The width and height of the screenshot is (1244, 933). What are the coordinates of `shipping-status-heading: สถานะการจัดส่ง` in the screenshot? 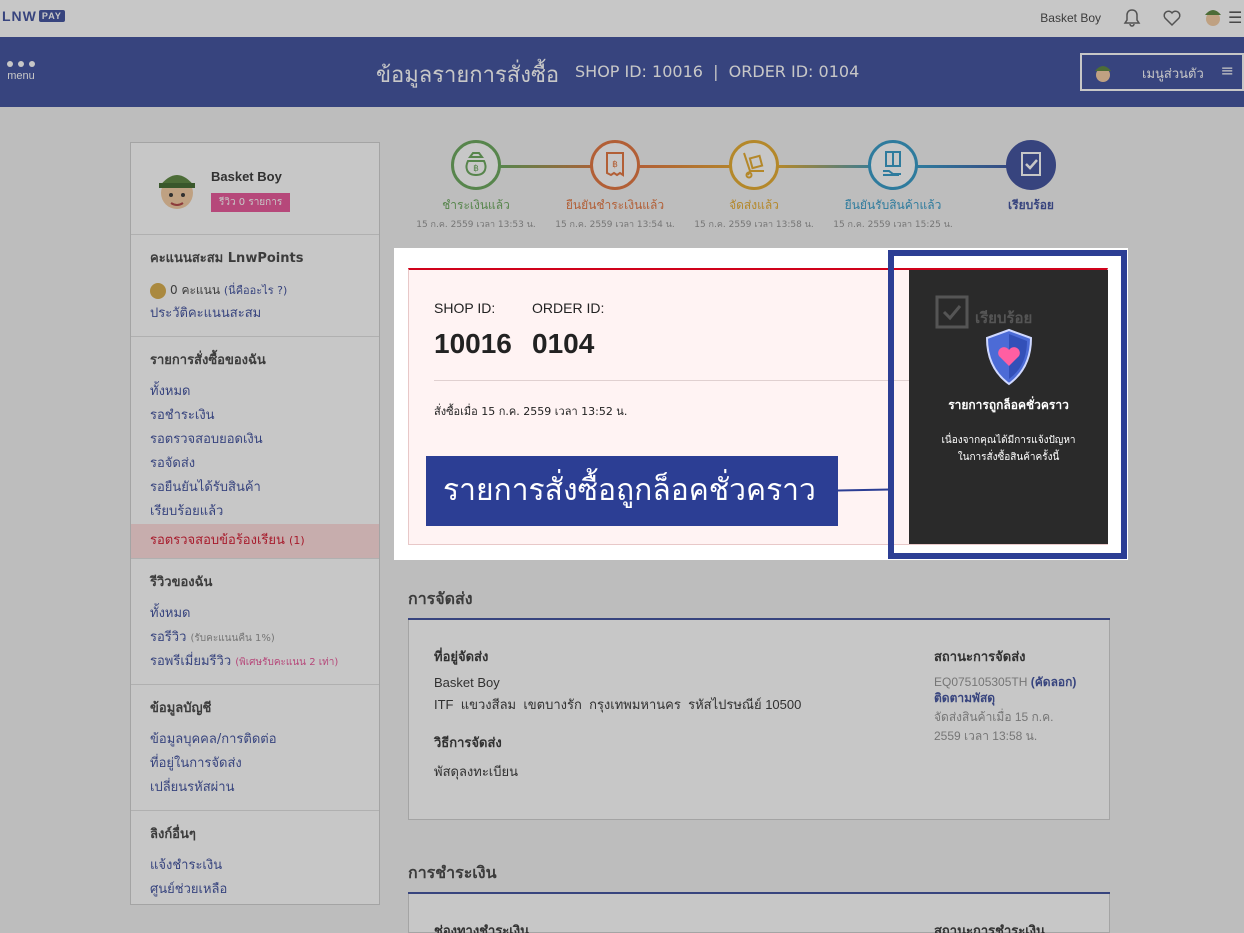 It's located at (980, 657).